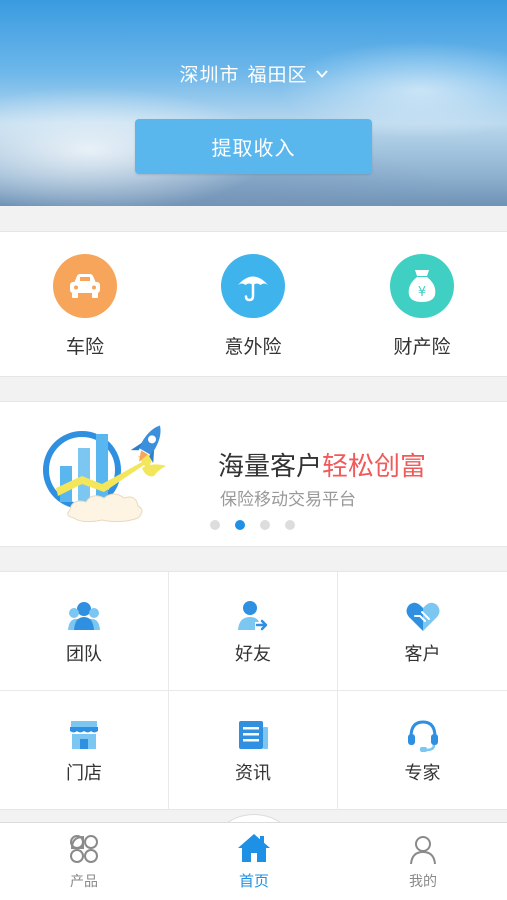 Image resolution: width=507 pixels, height=900 pixels. I want to click on insurance-label: 车险, so click(84, 347).